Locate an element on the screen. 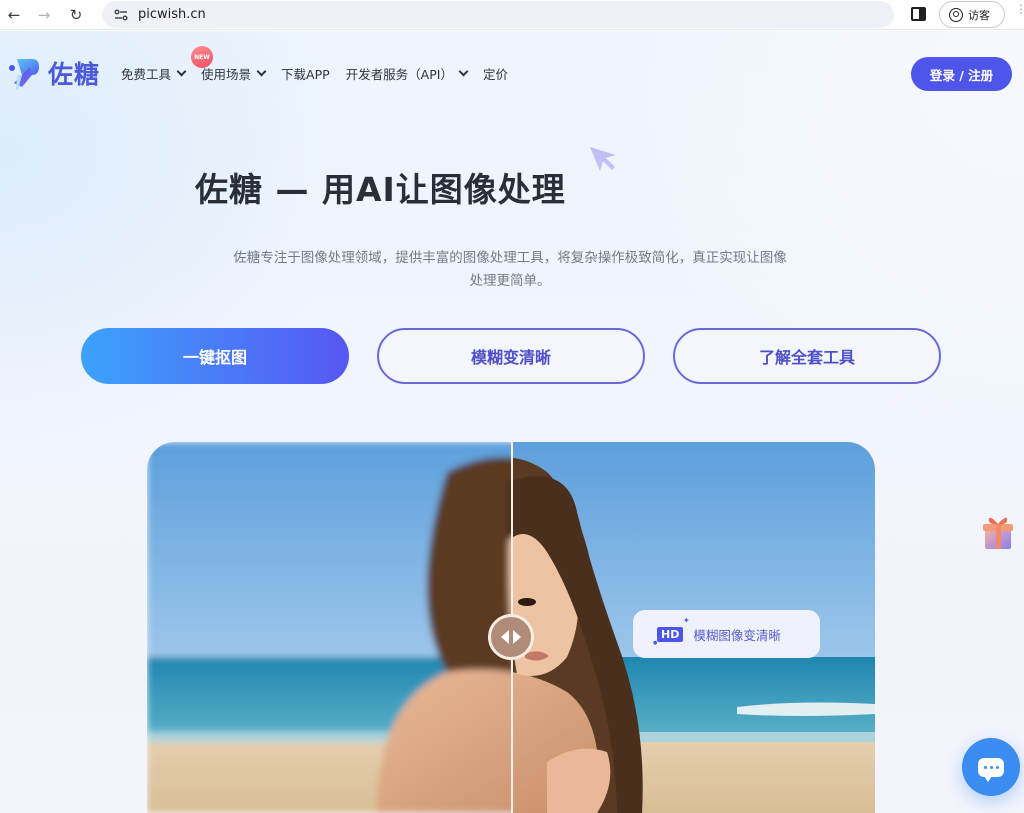 This screenshot has width=1024, height=813. side-panel-icon is located at coordinates (918, 14).